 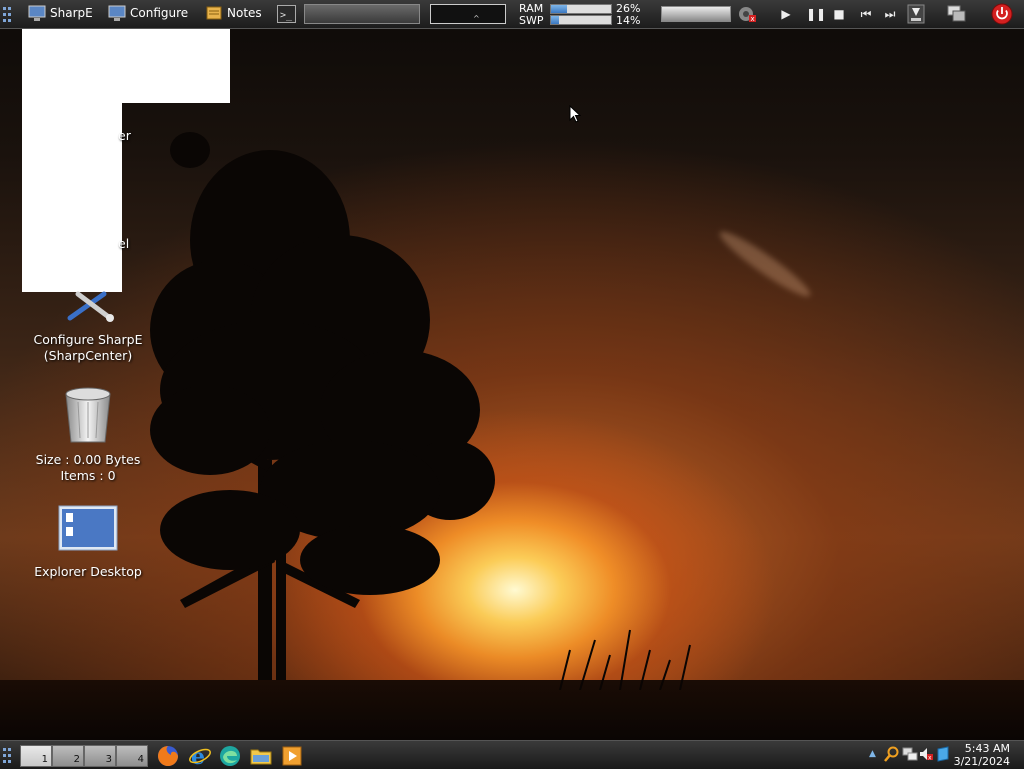 What do you see at coordinates (696, 14) in the screenshot?
I see `media-progress-bar` at bounding box center [696, 14].